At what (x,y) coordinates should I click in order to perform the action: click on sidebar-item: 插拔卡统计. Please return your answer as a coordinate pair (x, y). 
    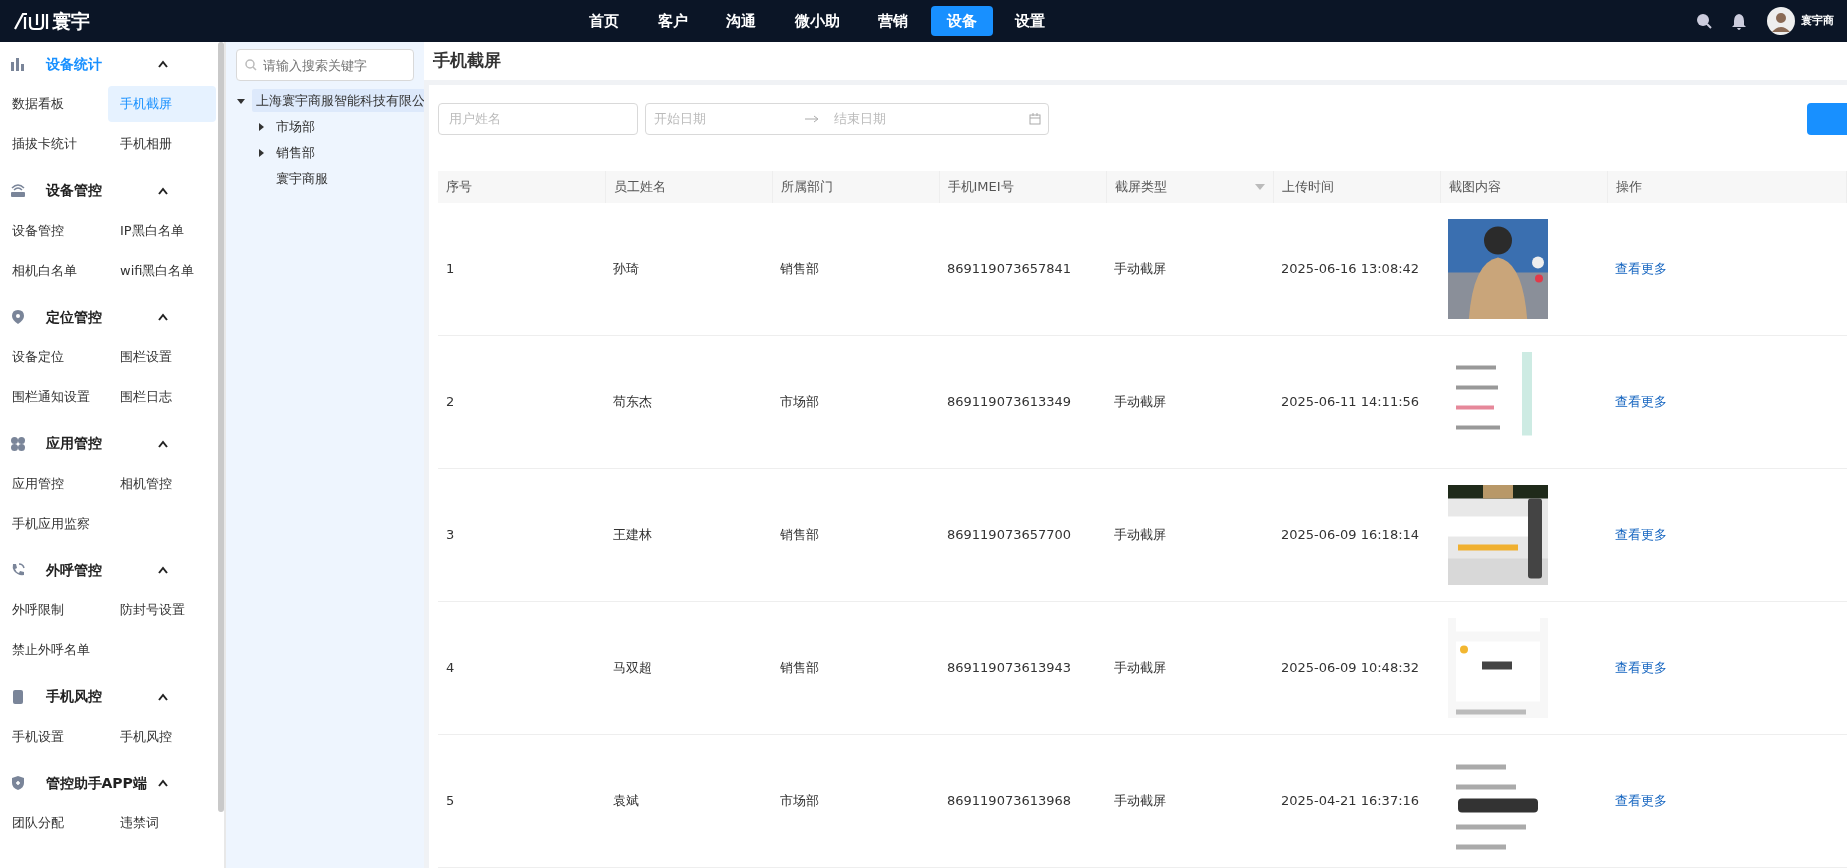
    Looking at the image, I should click on (54, 144).